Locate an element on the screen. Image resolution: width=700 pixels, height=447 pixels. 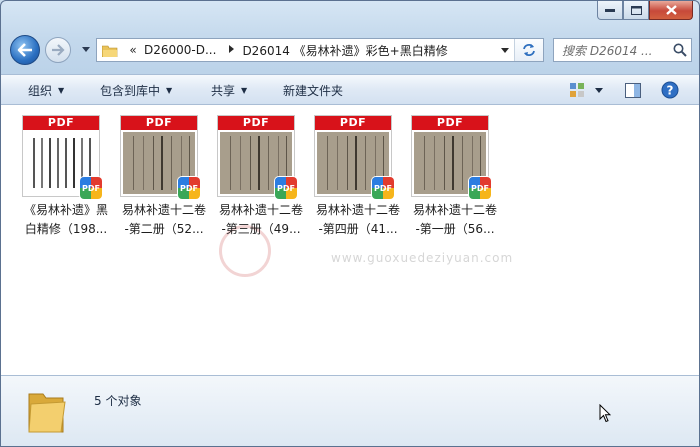
share-menu: 共享 ▼ is located at coordinates (229, 90).